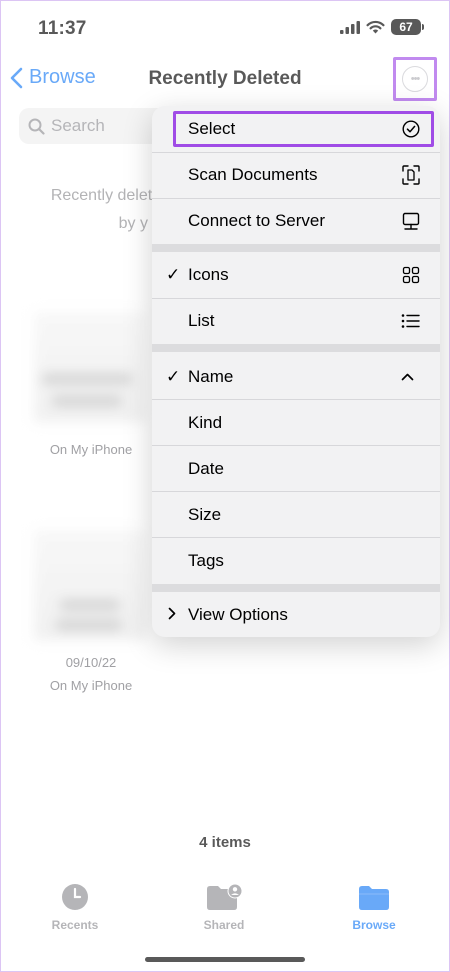 This screenshot has width=450, height=972. Describe the element at coordinates (407, 377) in the screenshot. I see `chevron-up-icon` at that location.